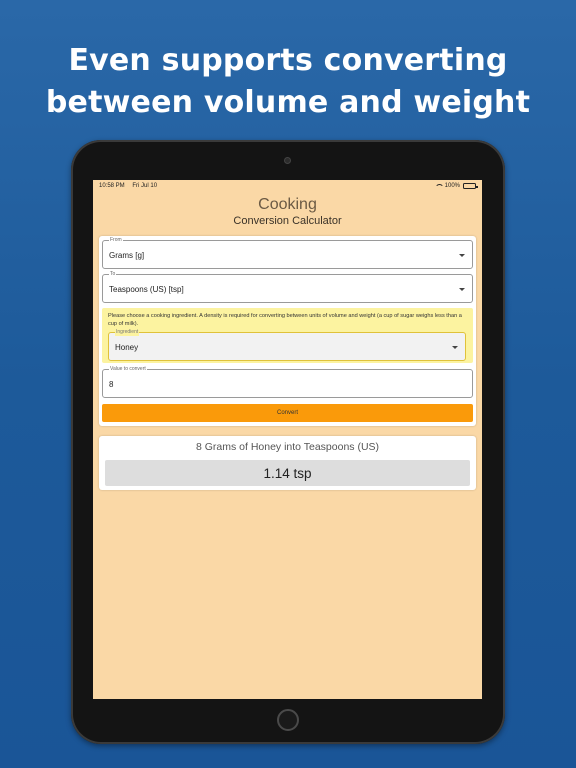 The image size is (576, 768). What do you see at coordinates (439, 186) in the screenshot?
I see `wifi-icon` at bounding box center [439, 186].